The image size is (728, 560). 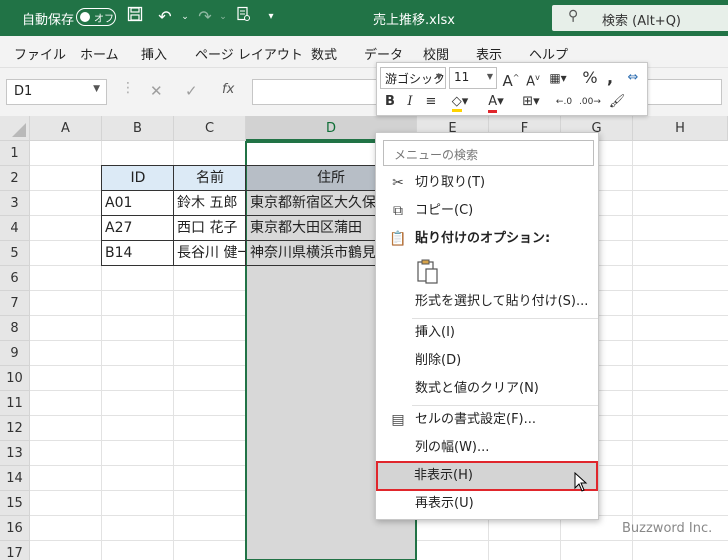 What do you see at coordinates (436, 53) in the screenshot?
I see `tab-review: 校閲` at bounding box center [436, 53].